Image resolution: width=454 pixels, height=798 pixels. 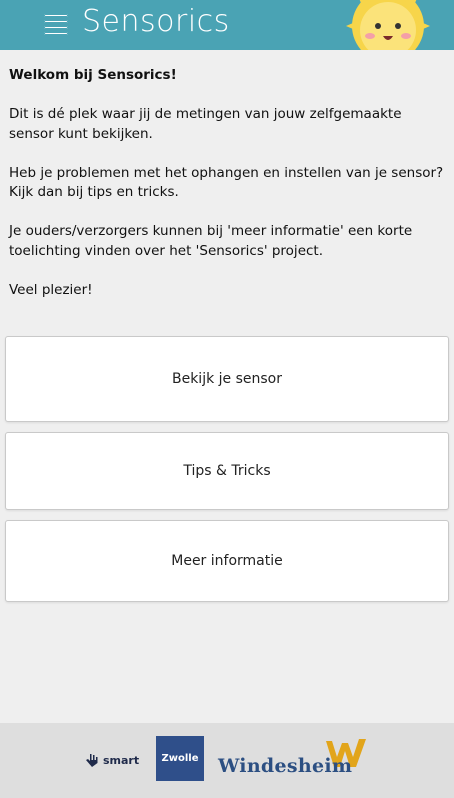 I want to click on view-sensor-label: Bekijk je sensor, so click(x=226, y=379).